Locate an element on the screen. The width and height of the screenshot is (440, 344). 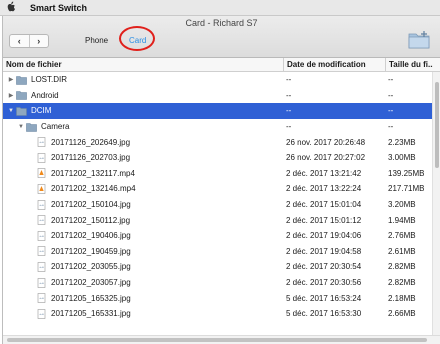
window-toolbar: Card - Richard S7 ‹ › Phone Card is located at coordinates (221, 37).